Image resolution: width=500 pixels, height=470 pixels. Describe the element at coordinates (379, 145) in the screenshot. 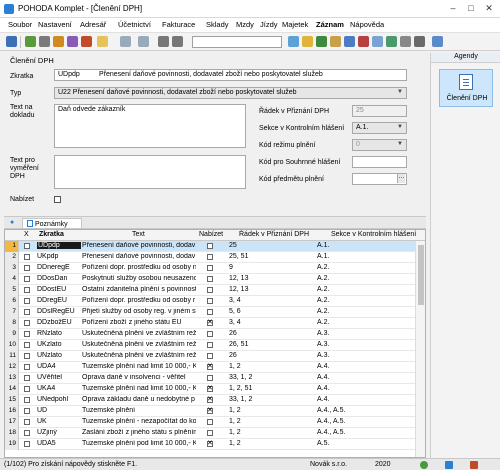

I see `rezim-select: 0 ▼` at that location.